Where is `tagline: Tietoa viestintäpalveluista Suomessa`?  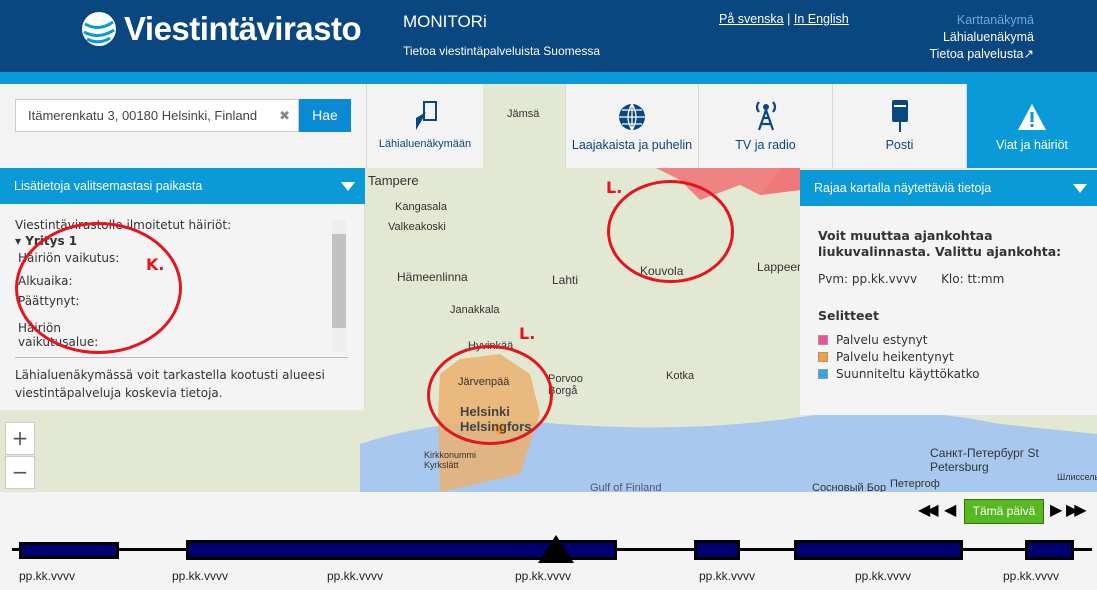 tagline: Tietoa viestintäpalveluista Suomessa is located at coordinates (501, 51).